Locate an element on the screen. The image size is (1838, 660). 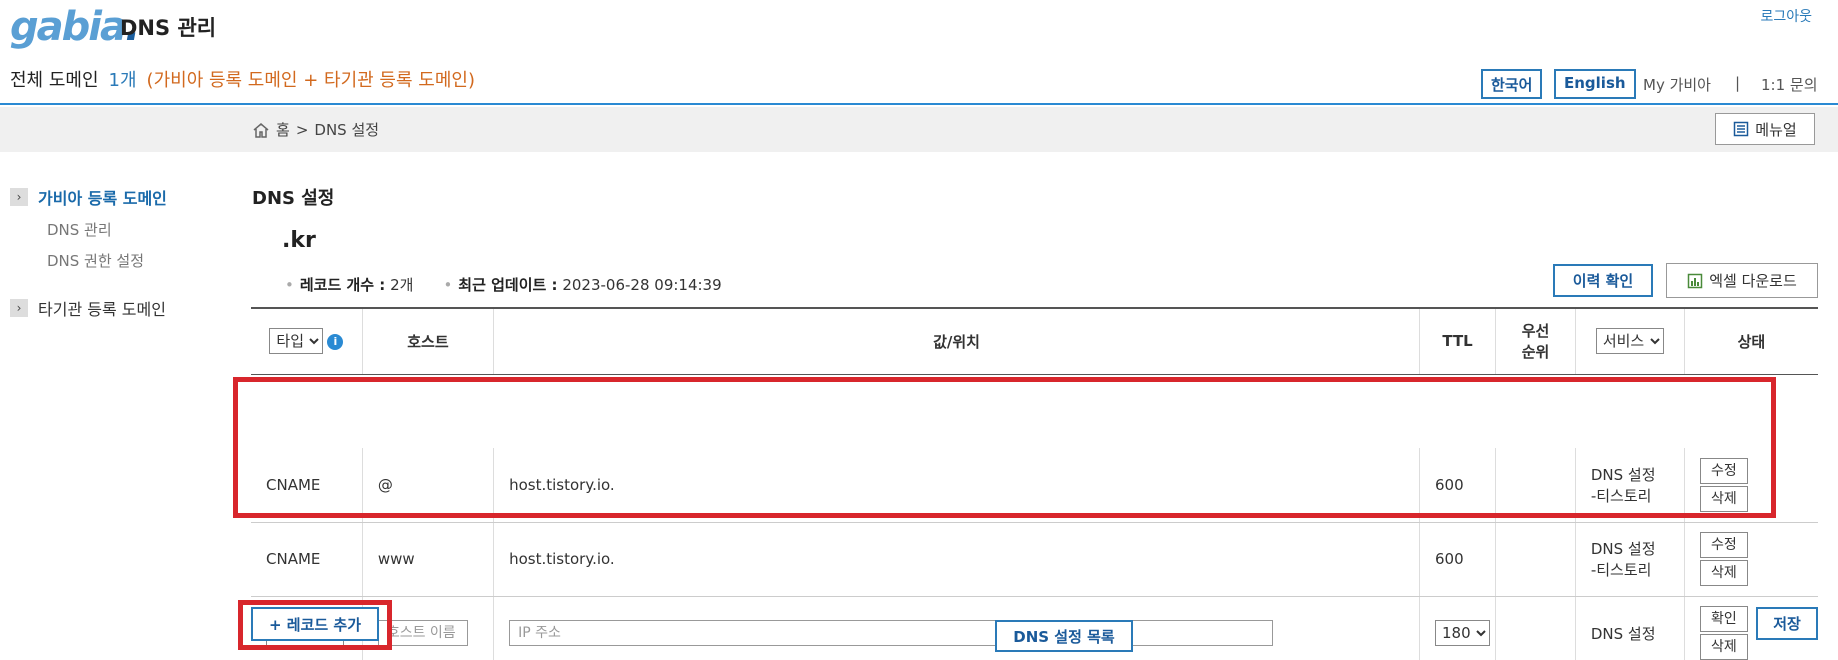
new-ttl-cell: 180 is located at coordinates (1457, 628).